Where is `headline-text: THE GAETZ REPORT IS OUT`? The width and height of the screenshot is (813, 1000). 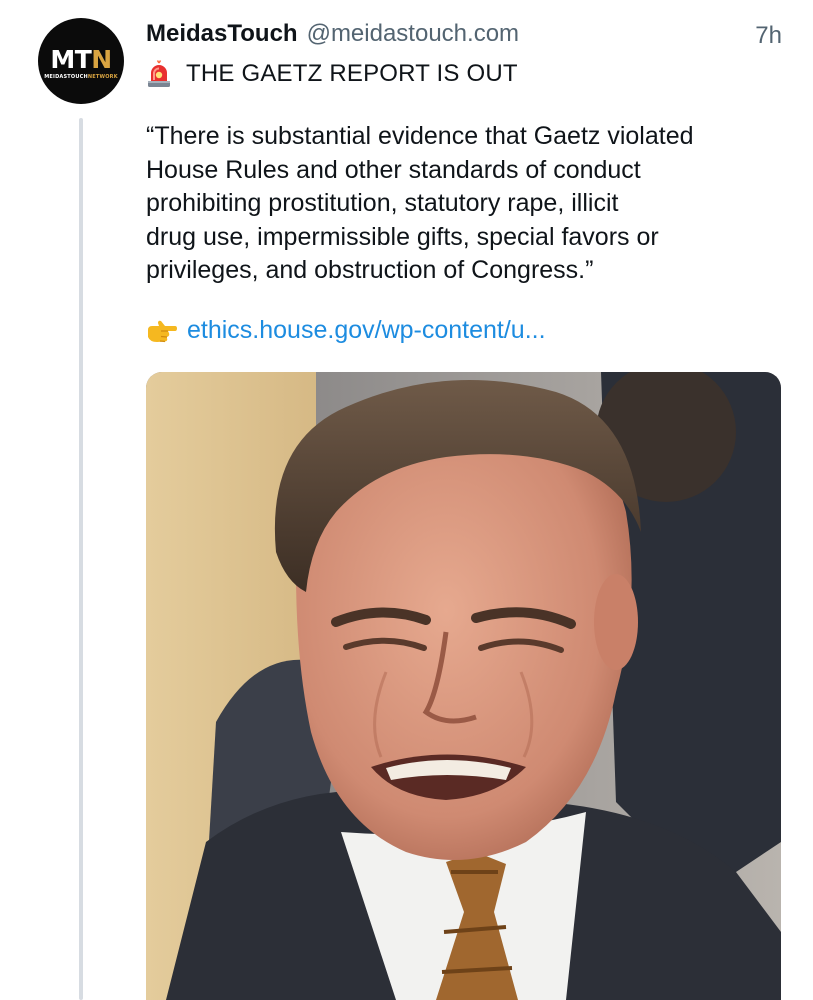 headline-text: THE GAETZ REPORT IS OUT is located at coordinates (352, 73).